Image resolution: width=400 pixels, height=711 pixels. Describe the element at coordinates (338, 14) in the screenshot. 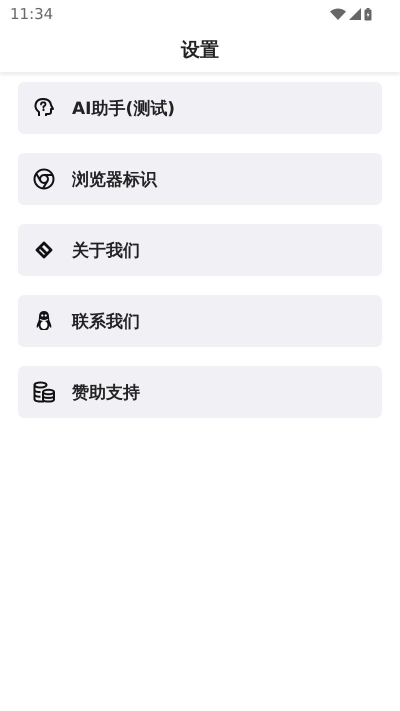

I see `wifi-icon` at that location.